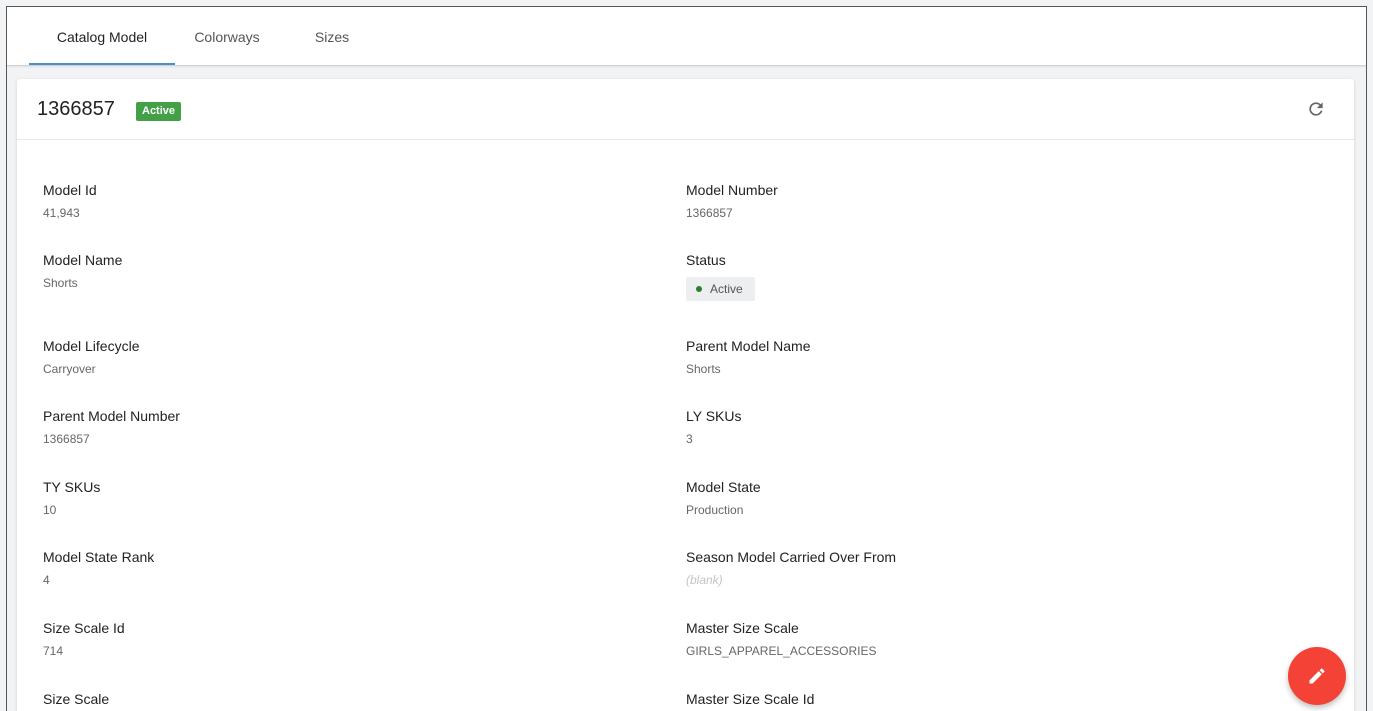 The width and height of the screenshot is (1373, 711). What do you see at coordinates (715, 510) in the screenshot?
I see `field-value: Production` at bounding box center [715, 510].